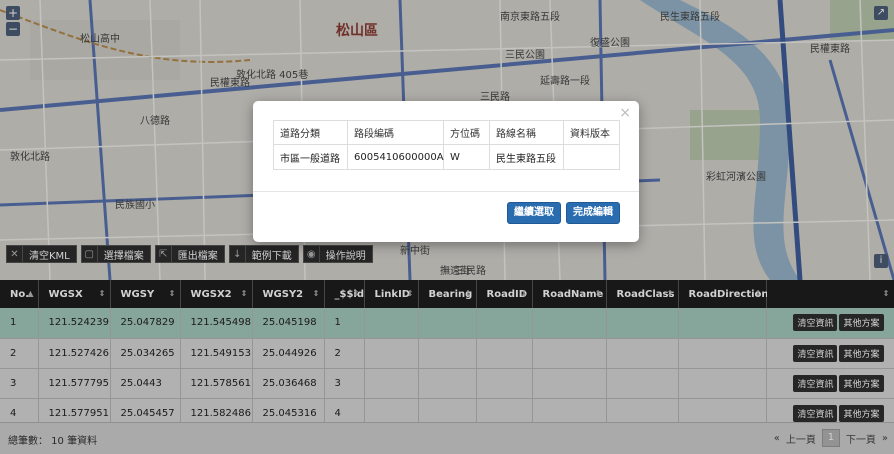 This screenshot has width=894, height=454. What do you see at coordinates (591, 132) in the screenshot?
I see `header-data-version: 資料版本` at bounding box center [591, 132].